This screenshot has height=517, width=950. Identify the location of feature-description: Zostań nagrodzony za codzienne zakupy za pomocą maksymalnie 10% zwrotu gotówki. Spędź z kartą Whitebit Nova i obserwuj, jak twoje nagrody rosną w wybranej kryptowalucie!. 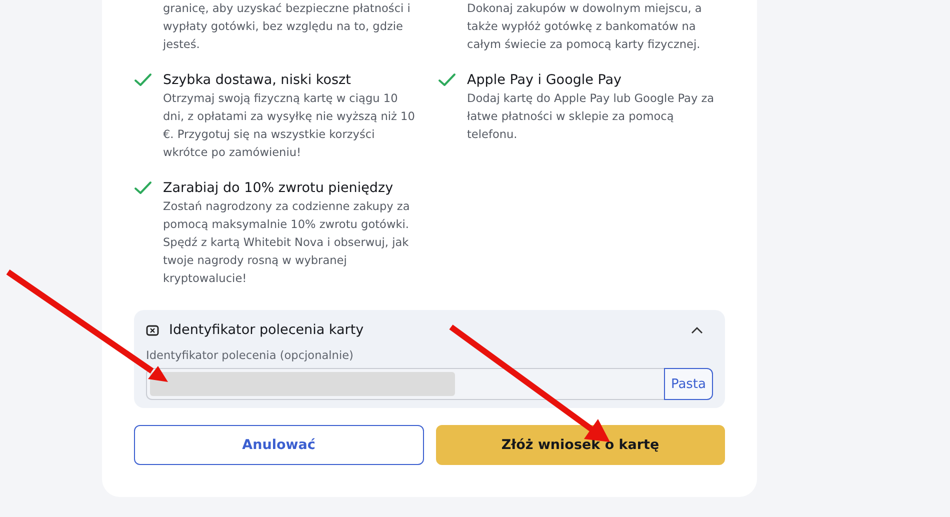
(287, 243).